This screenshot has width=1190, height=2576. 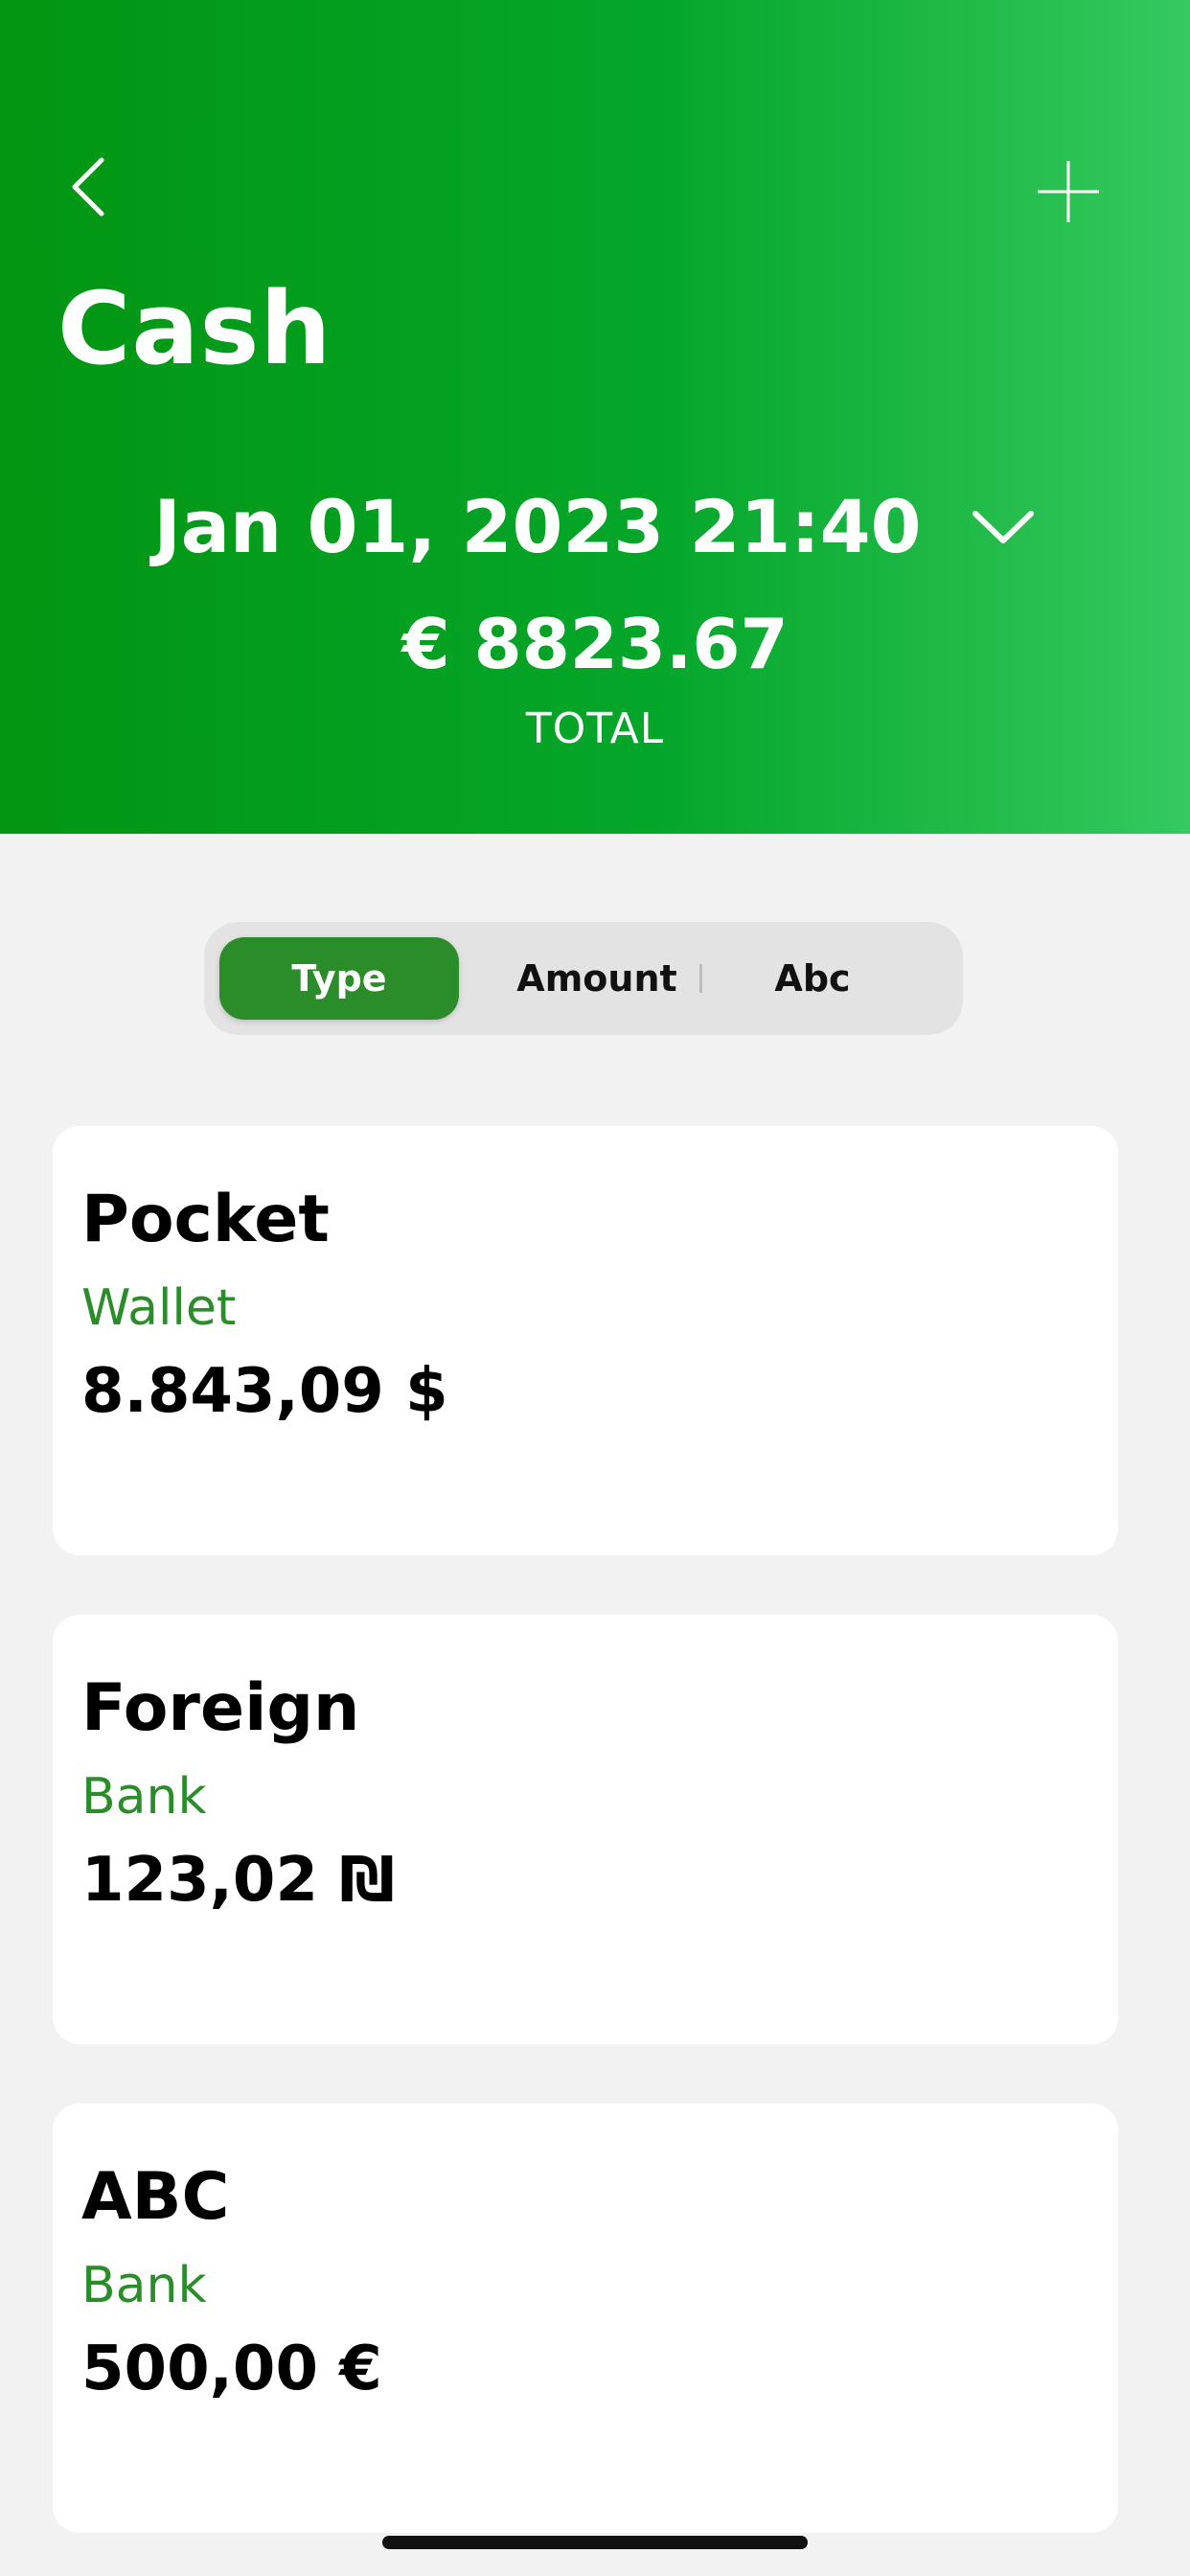 What do you see at coordinates (195, 328) in the screenshot?
I see `page-title: Cash` at bounding box center [195, 328].